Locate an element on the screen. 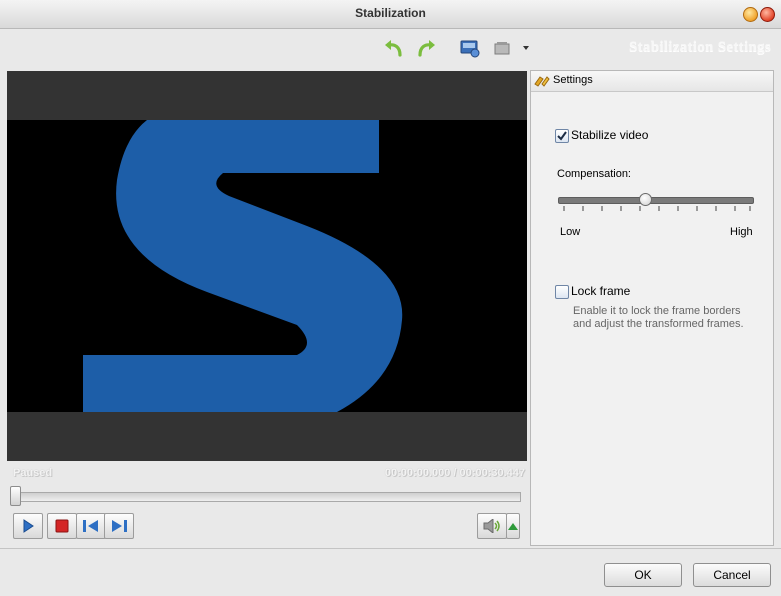  play-button is located at coordinates (28, 526).